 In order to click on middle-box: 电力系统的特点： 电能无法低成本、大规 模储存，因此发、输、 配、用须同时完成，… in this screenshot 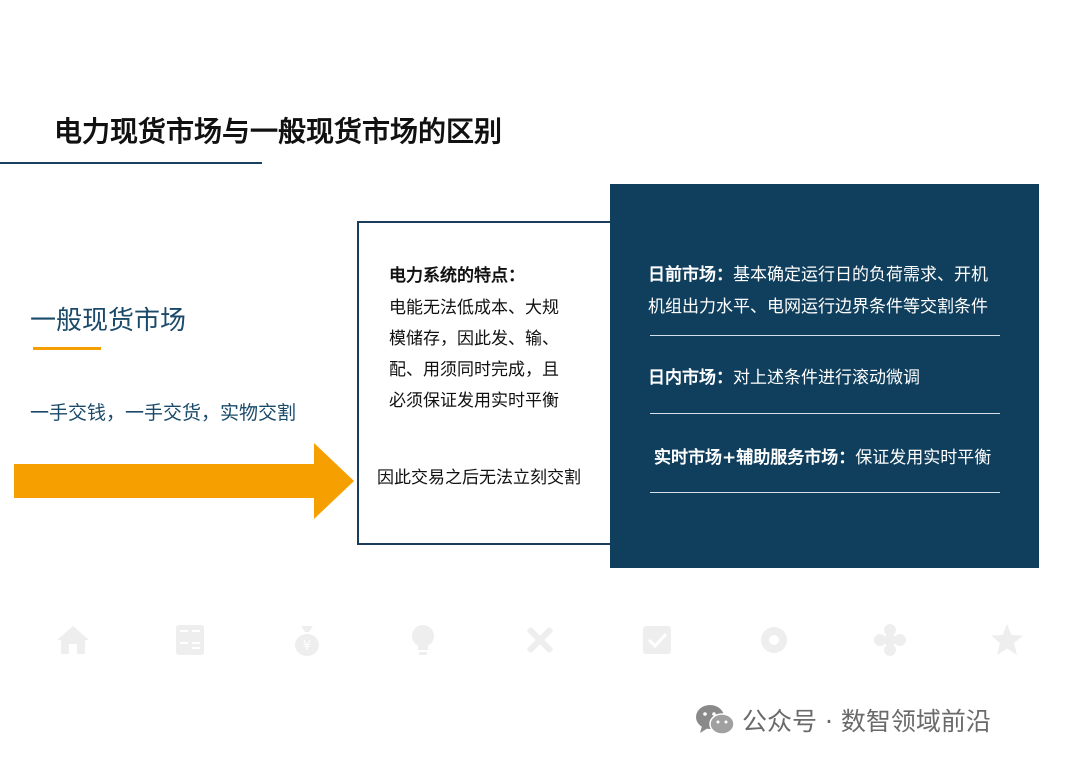, I will do `click(484, 383)`.